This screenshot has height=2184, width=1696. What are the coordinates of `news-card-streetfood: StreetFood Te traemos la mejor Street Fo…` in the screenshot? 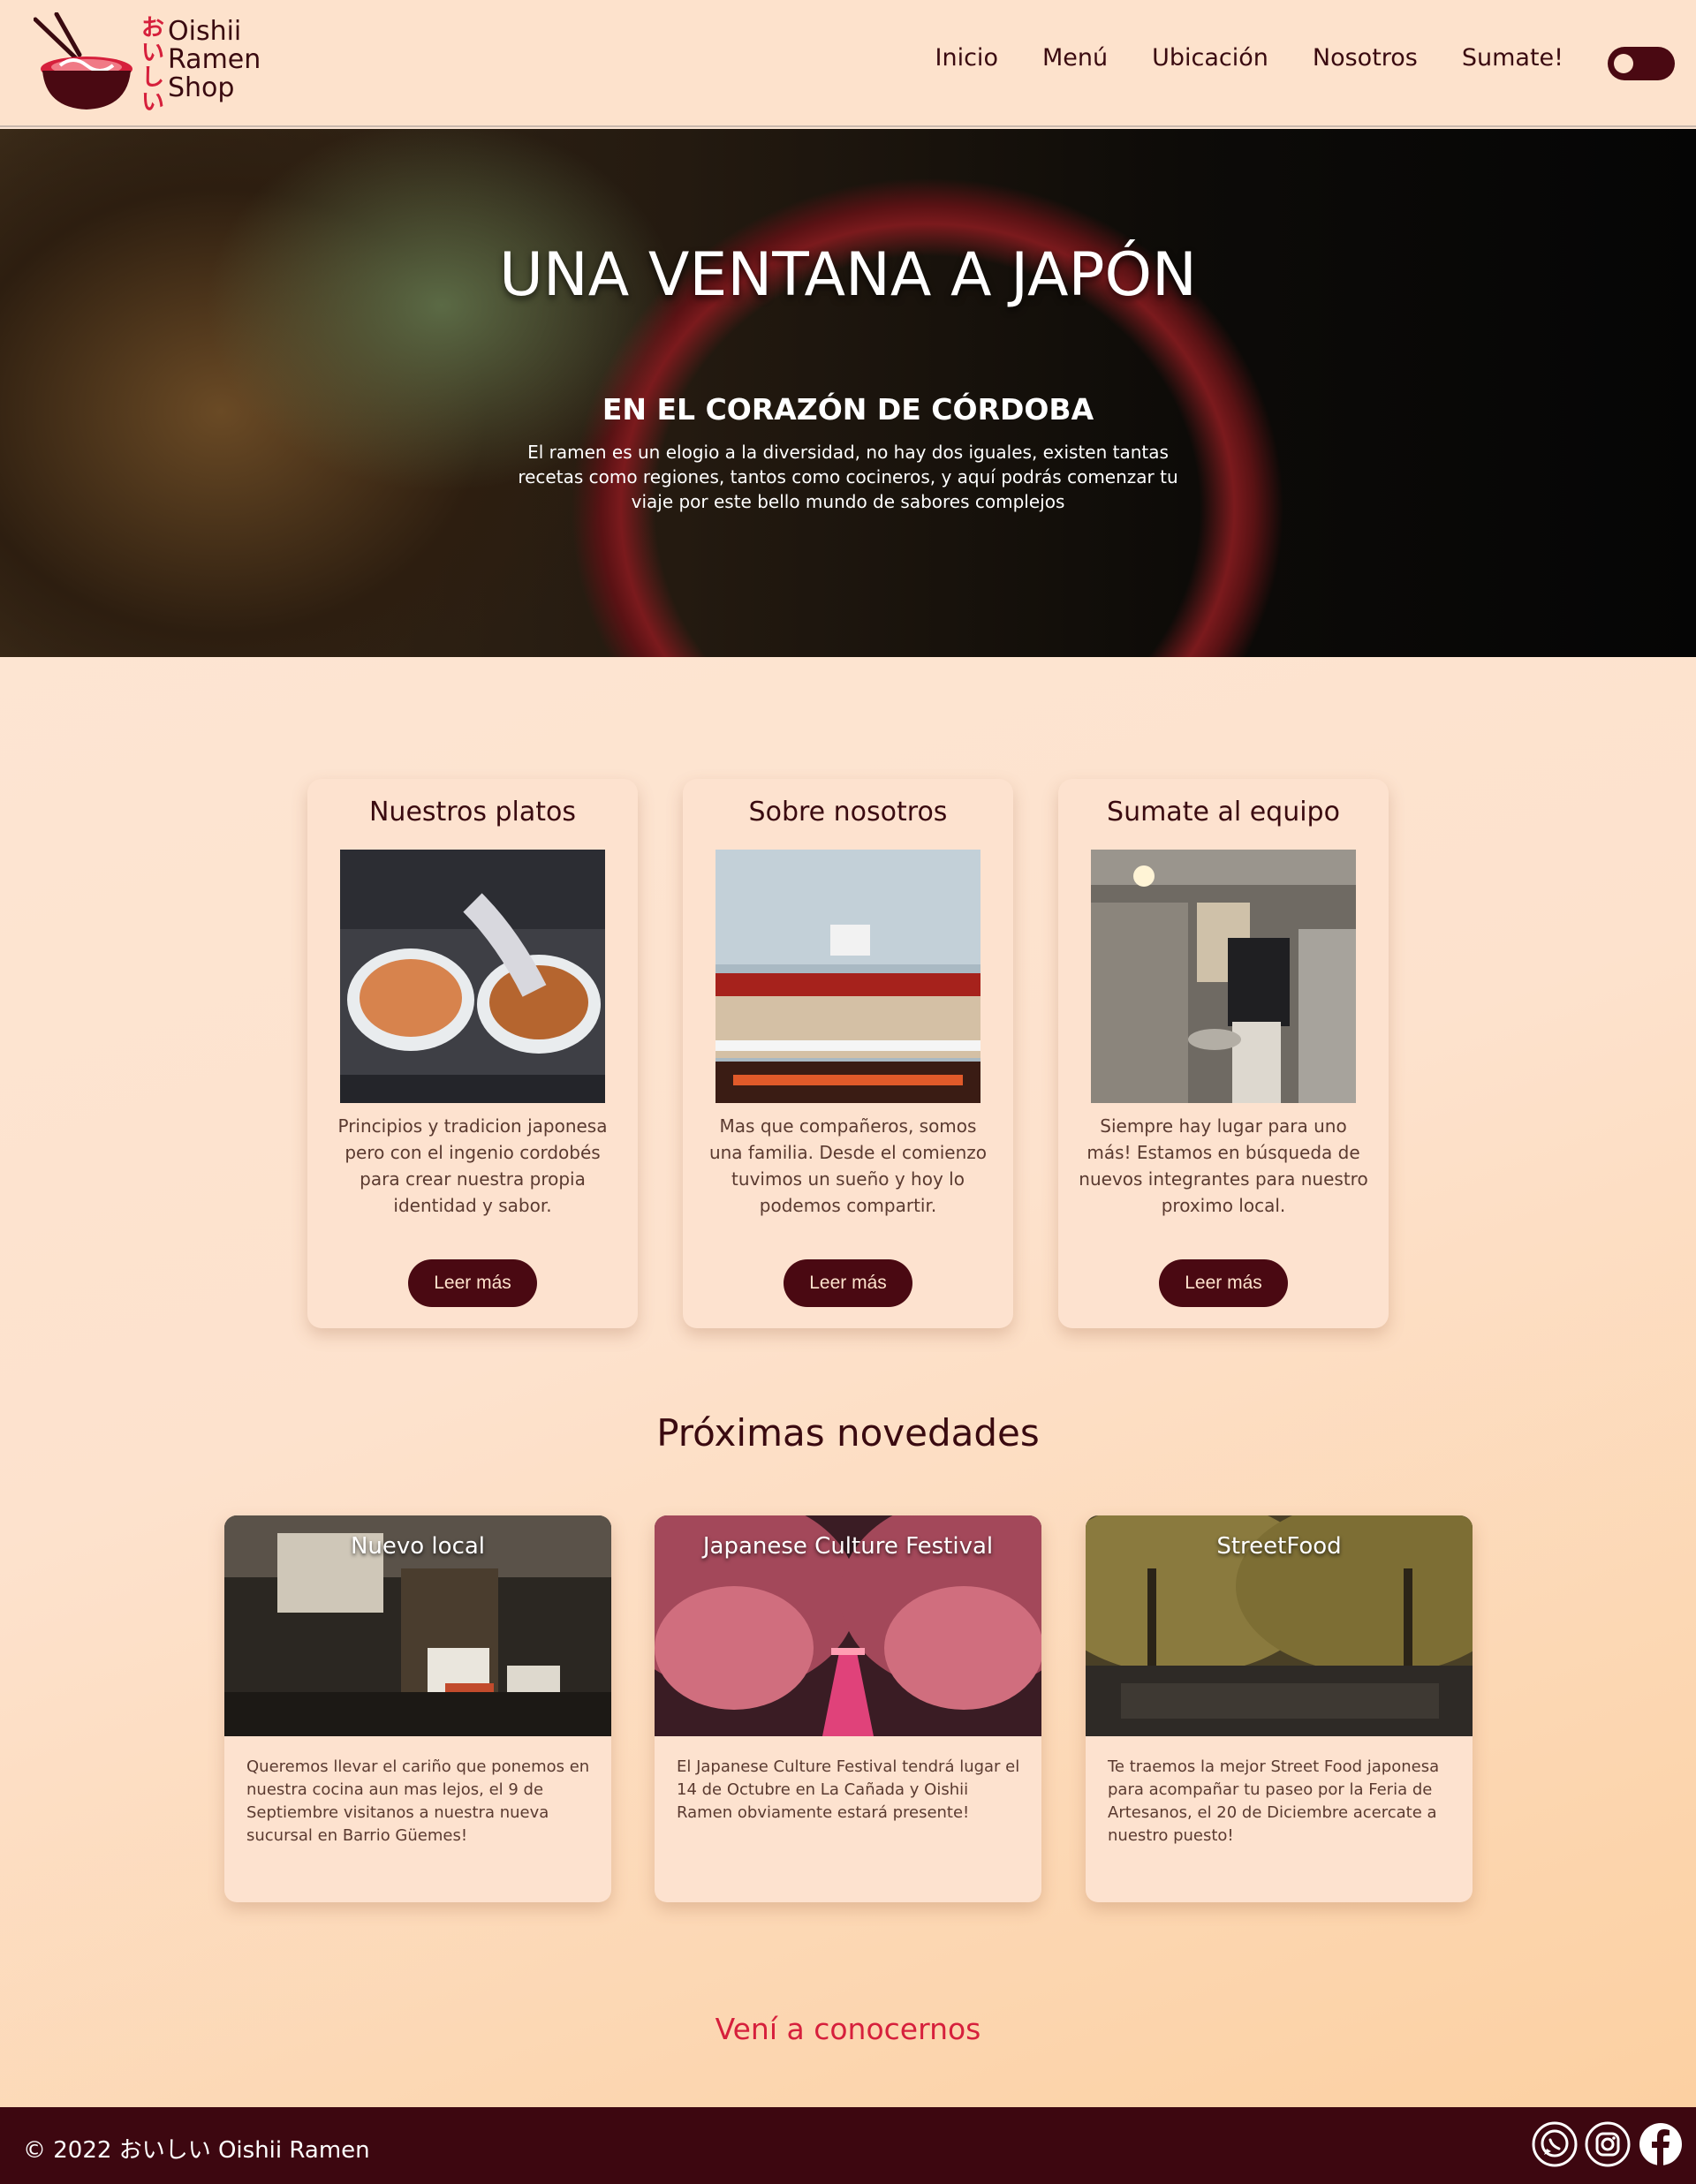 It's located at (1279, 1708).